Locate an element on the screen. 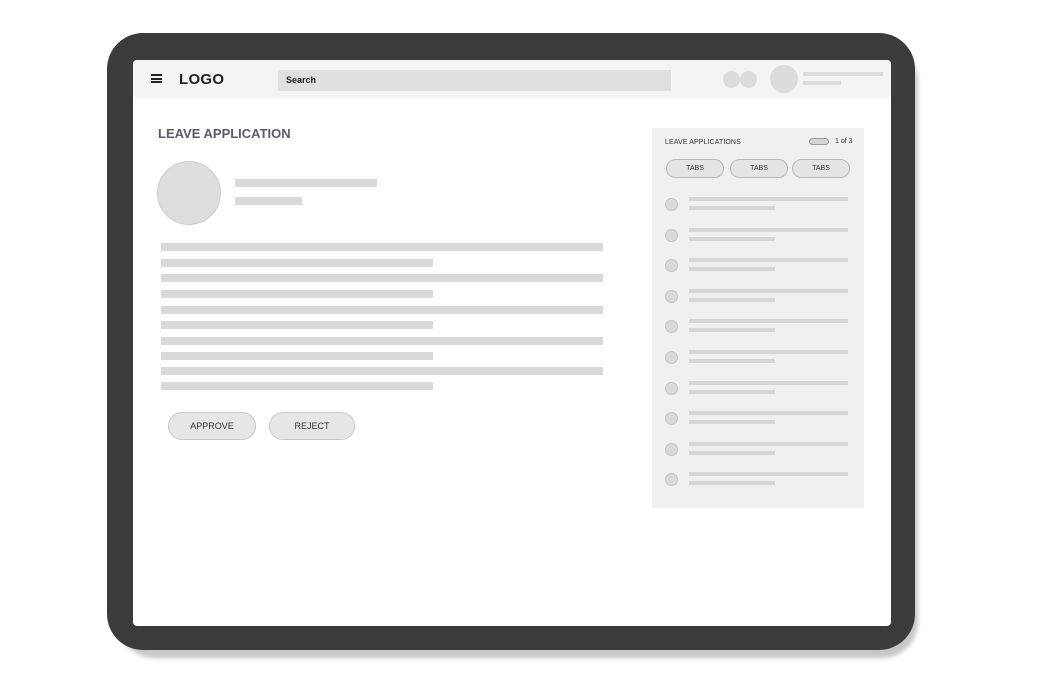 The width and height of the screenshot is (1046, 680). notification-icon is located at coordinates (731, 79).